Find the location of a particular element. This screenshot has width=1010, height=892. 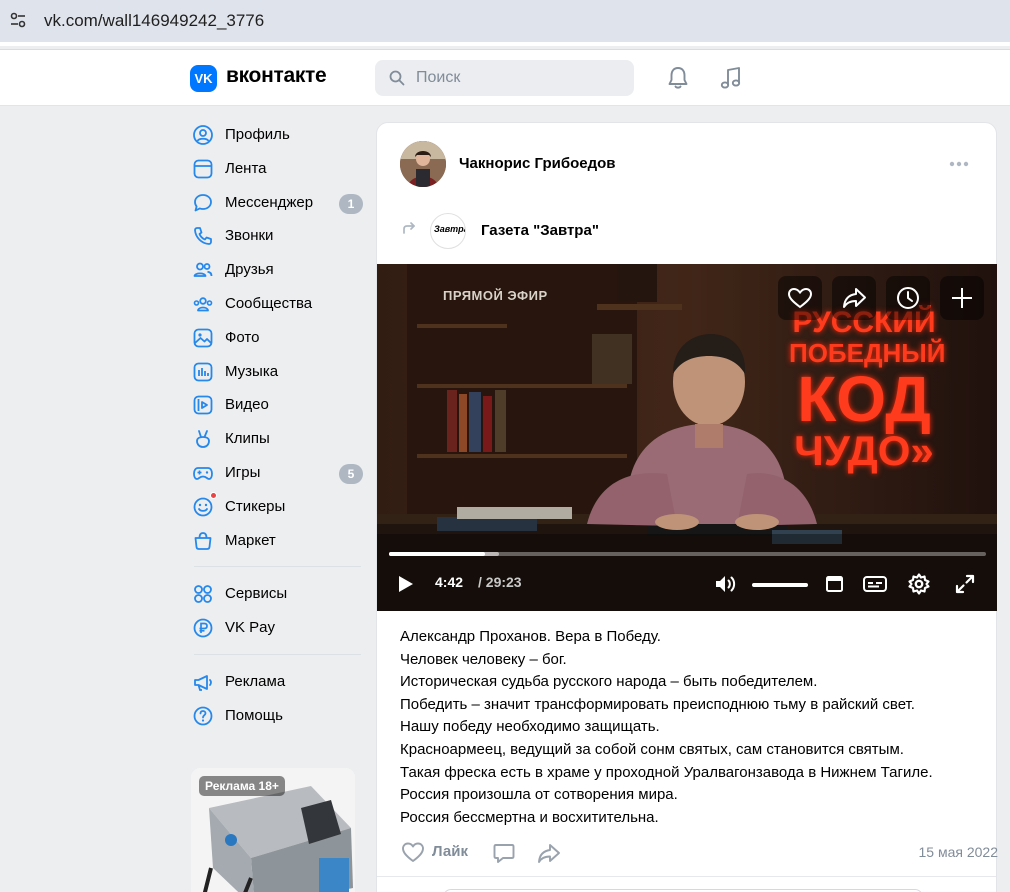

source-avatar: Завтра is located at coordinates (448, 231).